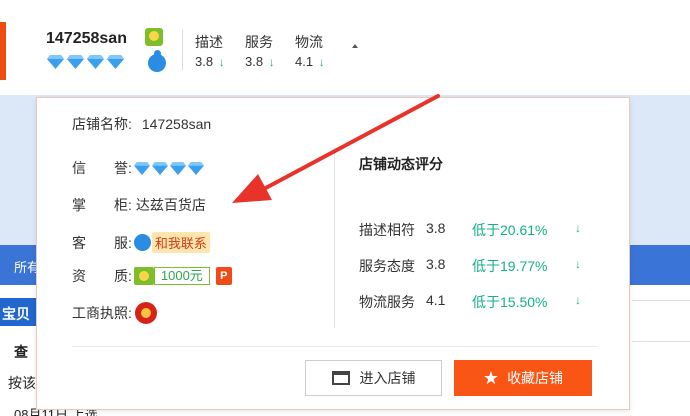 The height and width of the screenshot is (416, 690). What do you see at coordinates (340, 378) in the screenshot?
I see `shop-icon` at bounding box center [340, 378].